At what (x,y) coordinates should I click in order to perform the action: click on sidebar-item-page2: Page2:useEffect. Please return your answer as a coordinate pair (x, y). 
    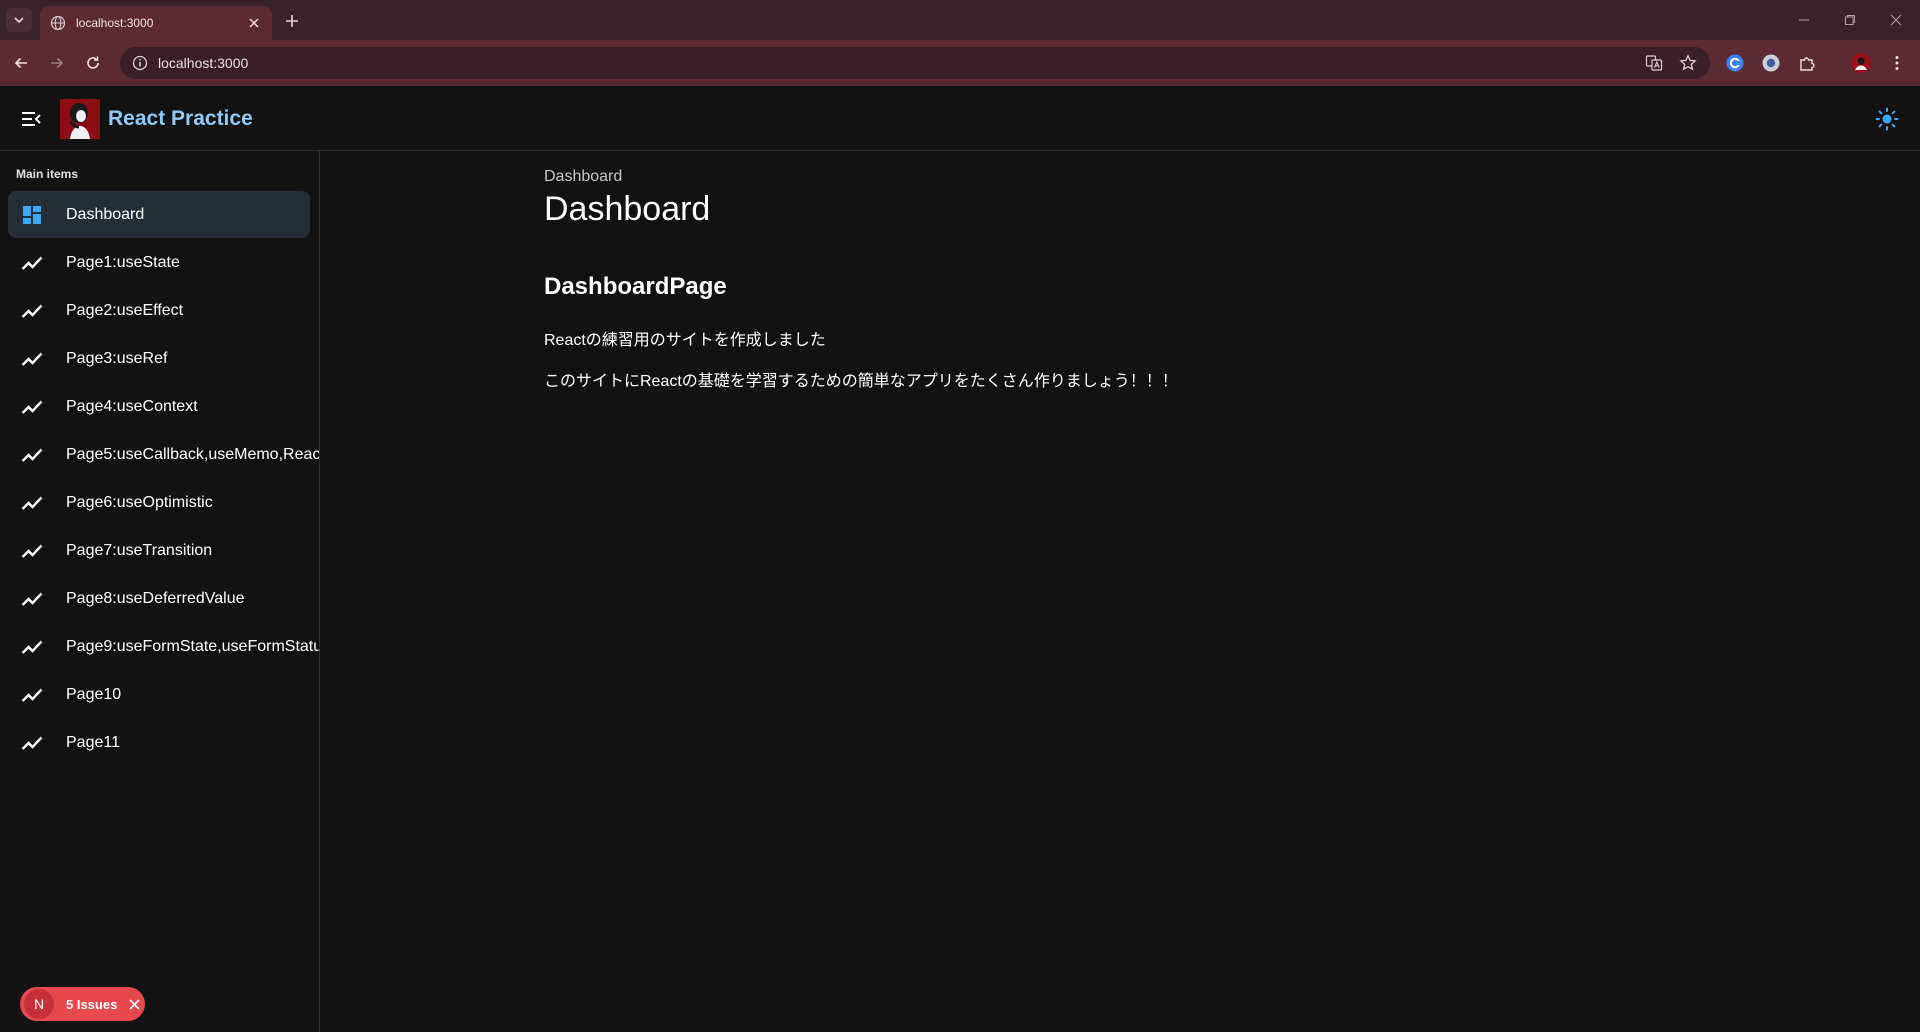
    Looking at the image, I should click on (159, 310).